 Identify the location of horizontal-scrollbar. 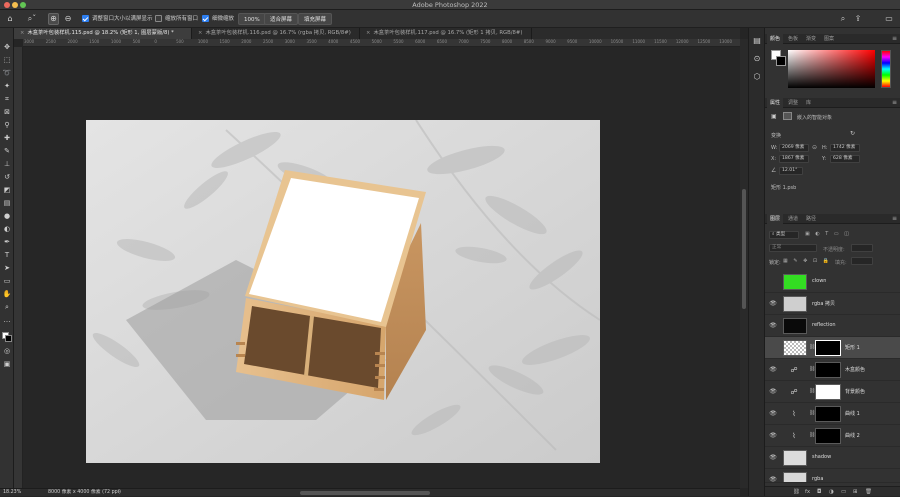
(365, 493).